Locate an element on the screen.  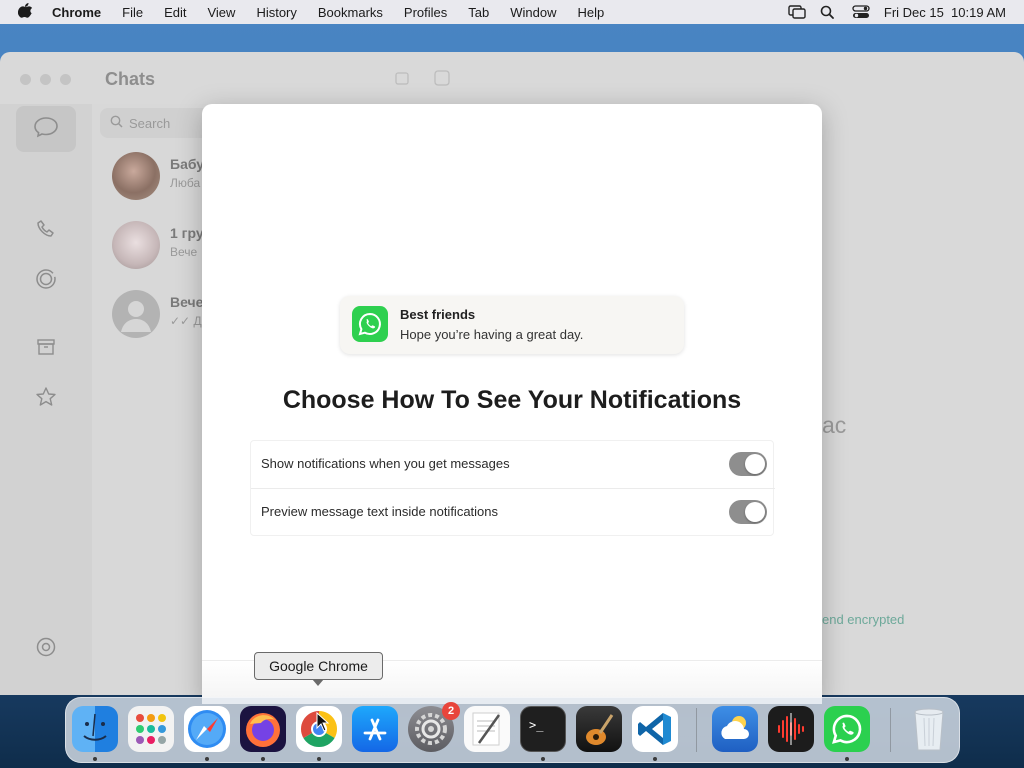
terminal-icon: >_ is located at coordinates (543, 729).